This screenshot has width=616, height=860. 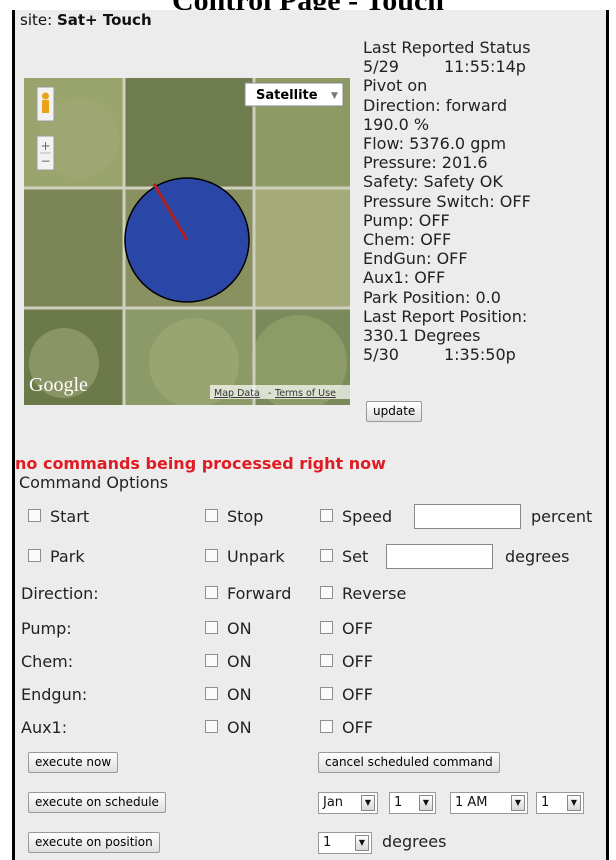 What do you see at coordinates (560, 803) in the screenshot?
I see `minute-select: 1 ▼` at bounding box center [560, 803].